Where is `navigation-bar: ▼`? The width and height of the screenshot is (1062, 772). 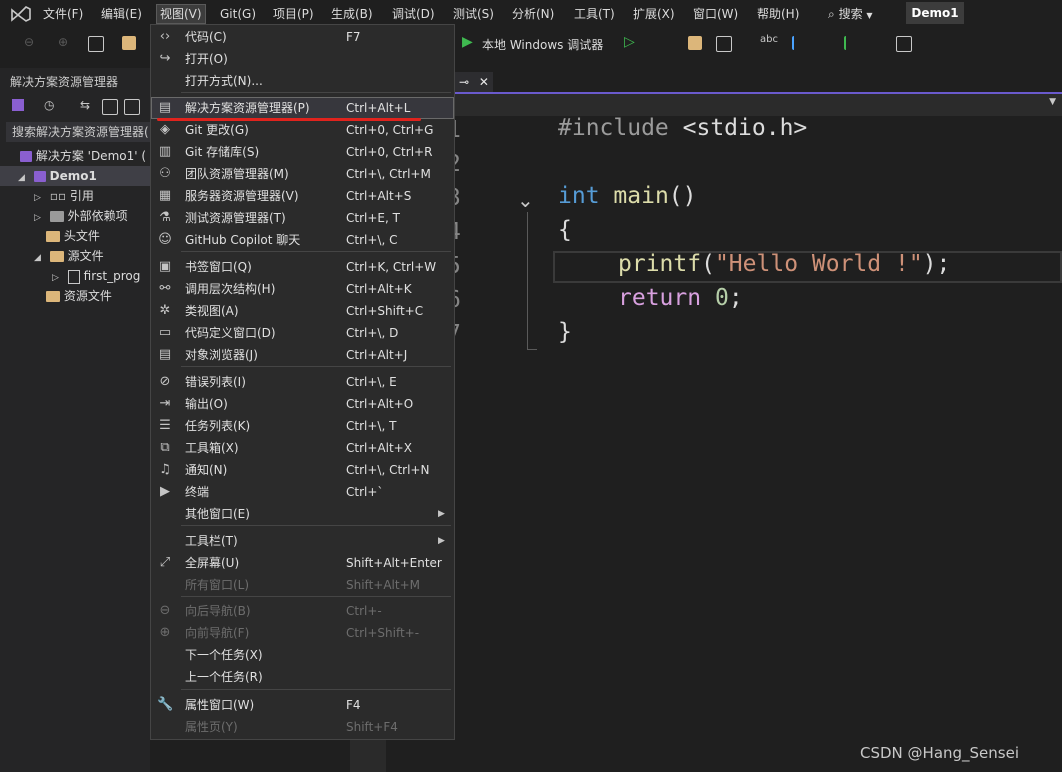
navigation-bar: ▼ is located at coordinates (706, 105).